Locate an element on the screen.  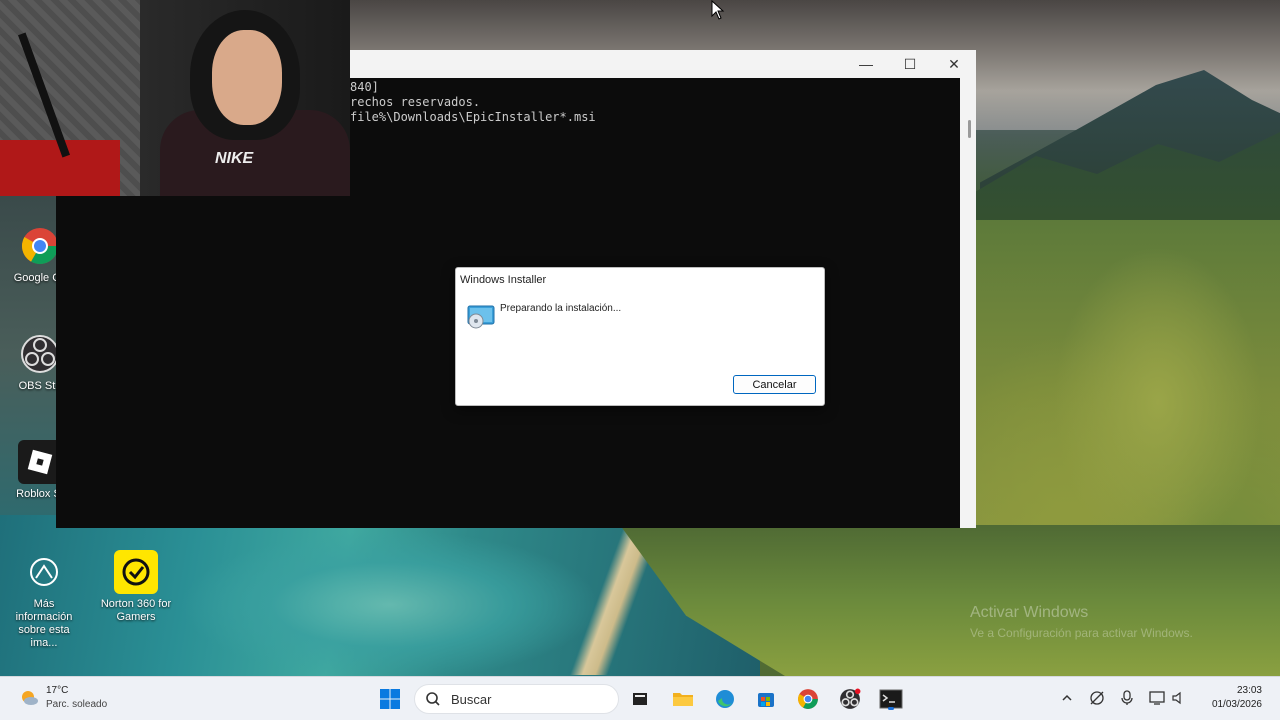
installer-icon is located at coordinates (481, 317).